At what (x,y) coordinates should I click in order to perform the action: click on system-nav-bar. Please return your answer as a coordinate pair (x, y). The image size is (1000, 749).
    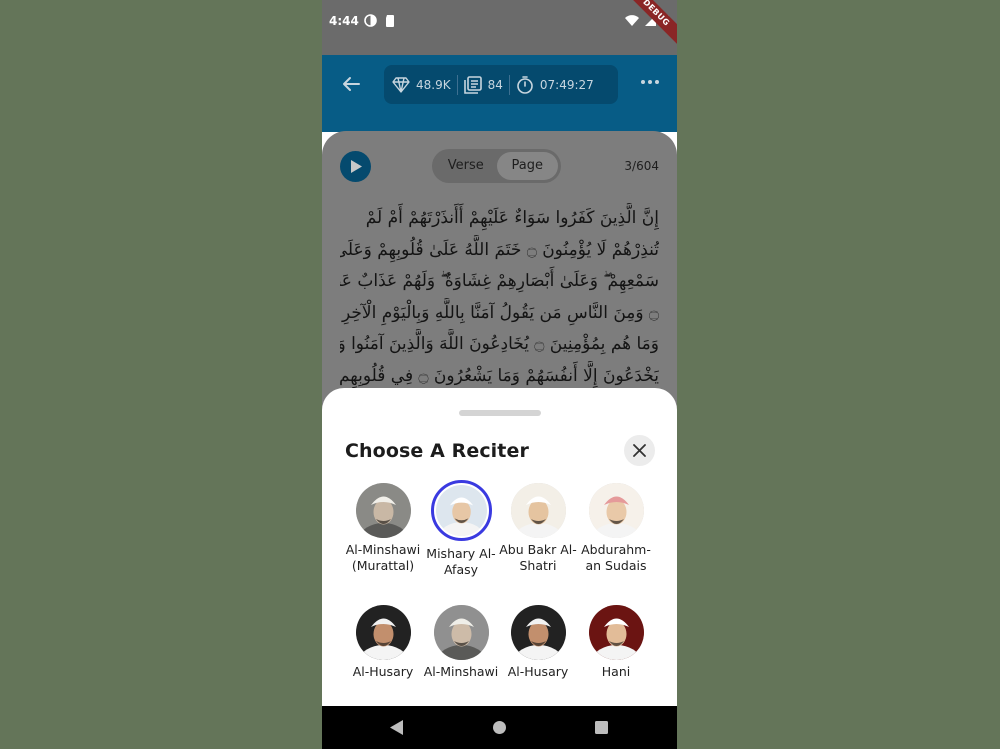
    Looking at the image, I should click on (499, 727).